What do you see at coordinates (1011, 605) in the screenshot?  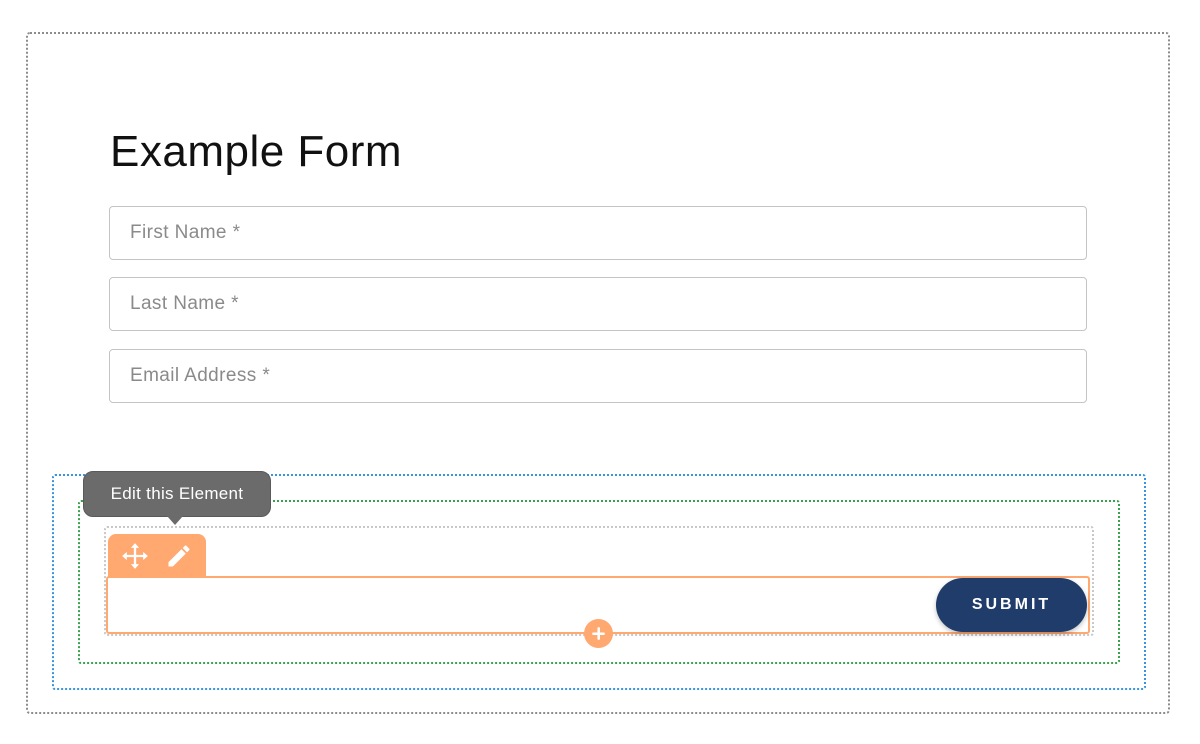 I see `submit-button: SUBMIT` at bounding box center [1011, 605].